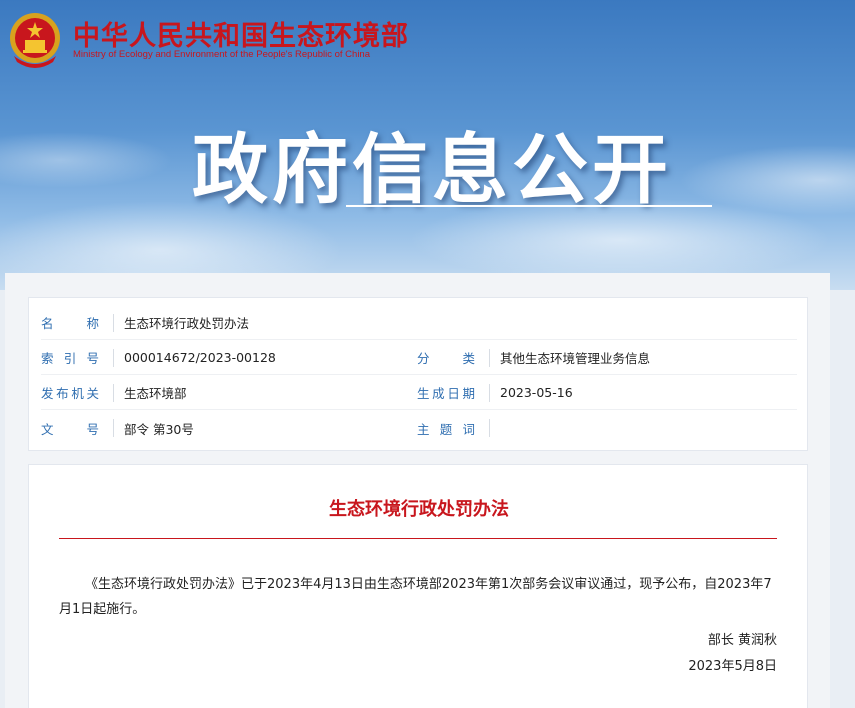  What do you see at coordinates (446, 358) in the screenshot?
I see `category-label: 分 类` at bounding box center [446, 358].